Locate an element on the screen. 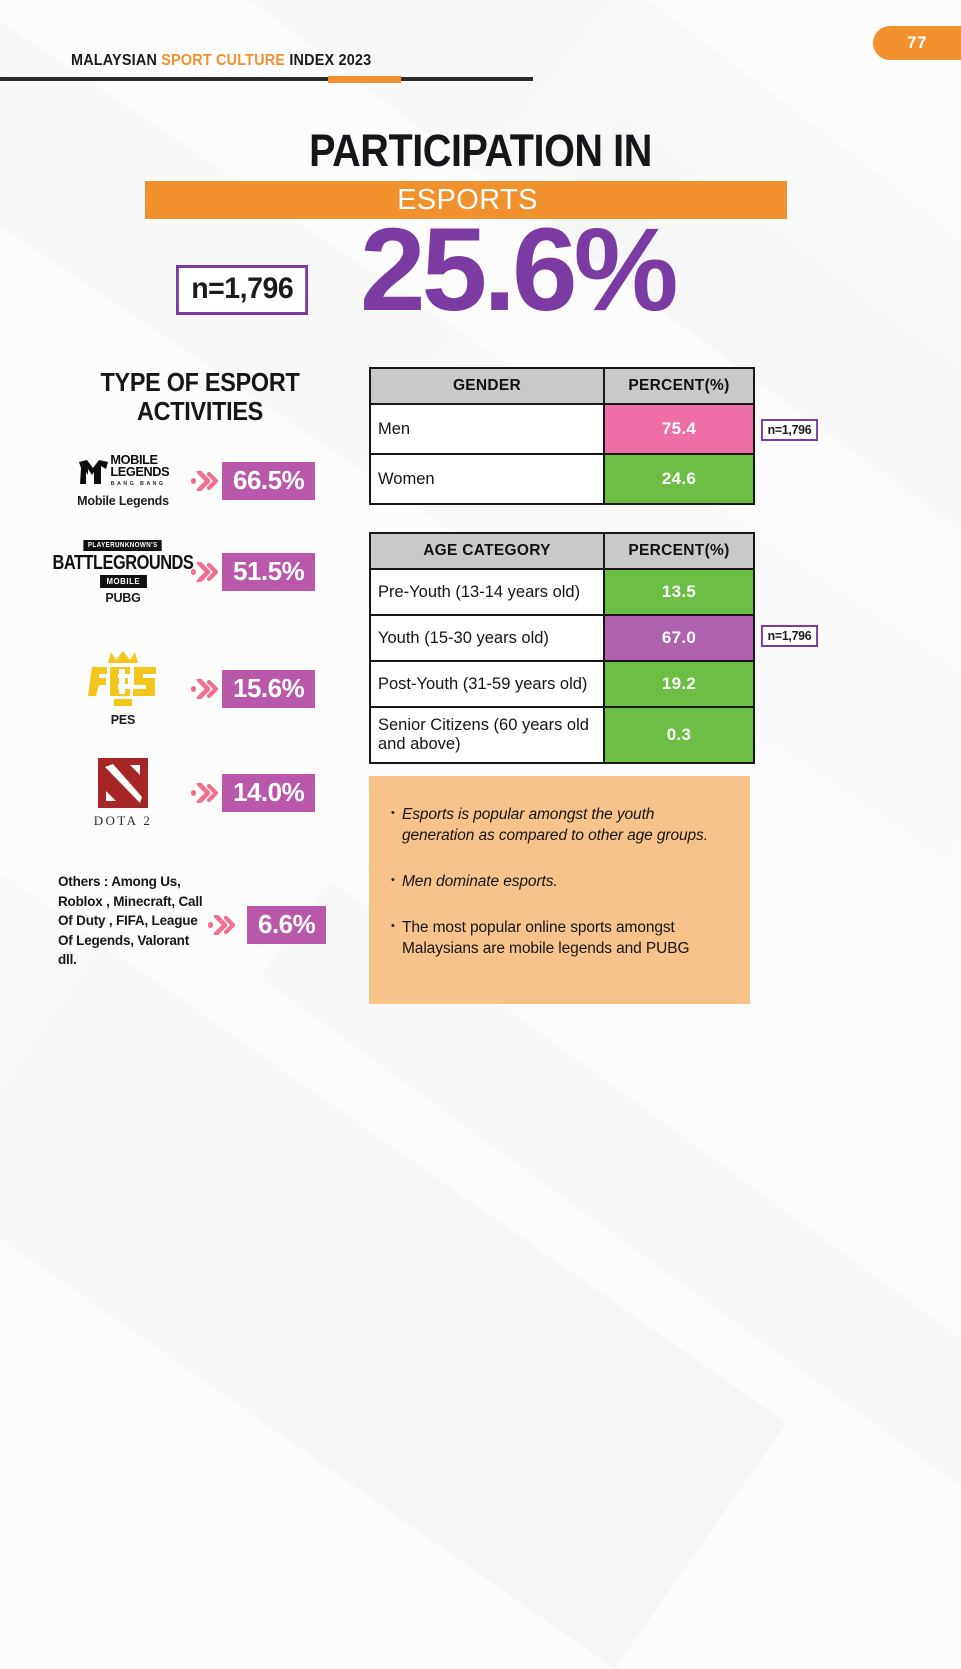  activity-percent: 66.5% is located at coordinates (269, 481).